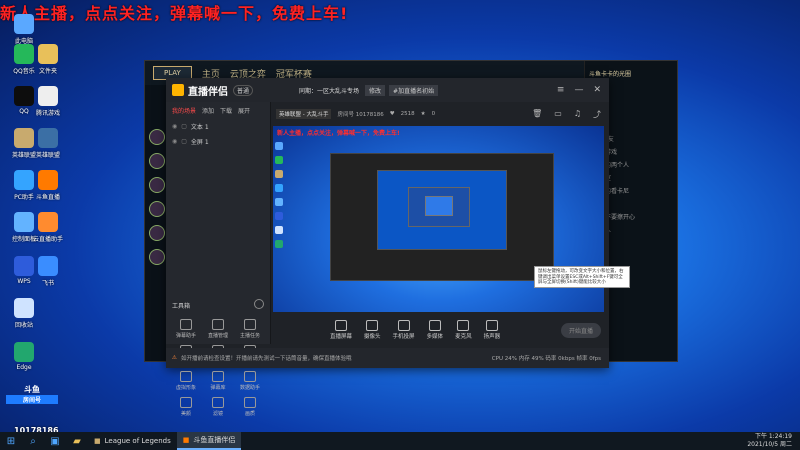  Describe the element at coordinates (218, 381) in the screenshot. I see `toolbox-item: 弹幕库` at that location.